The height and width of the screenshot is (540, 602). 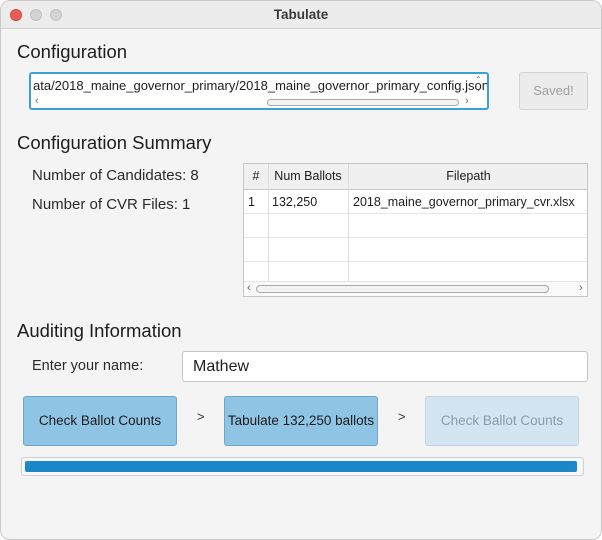 What do you see at coordinates (464, 202) in the screenshot?
I see `cell-filepath: 2018_maine_governor_primary_cvr.xlsx` at bounding box center [464, 202].